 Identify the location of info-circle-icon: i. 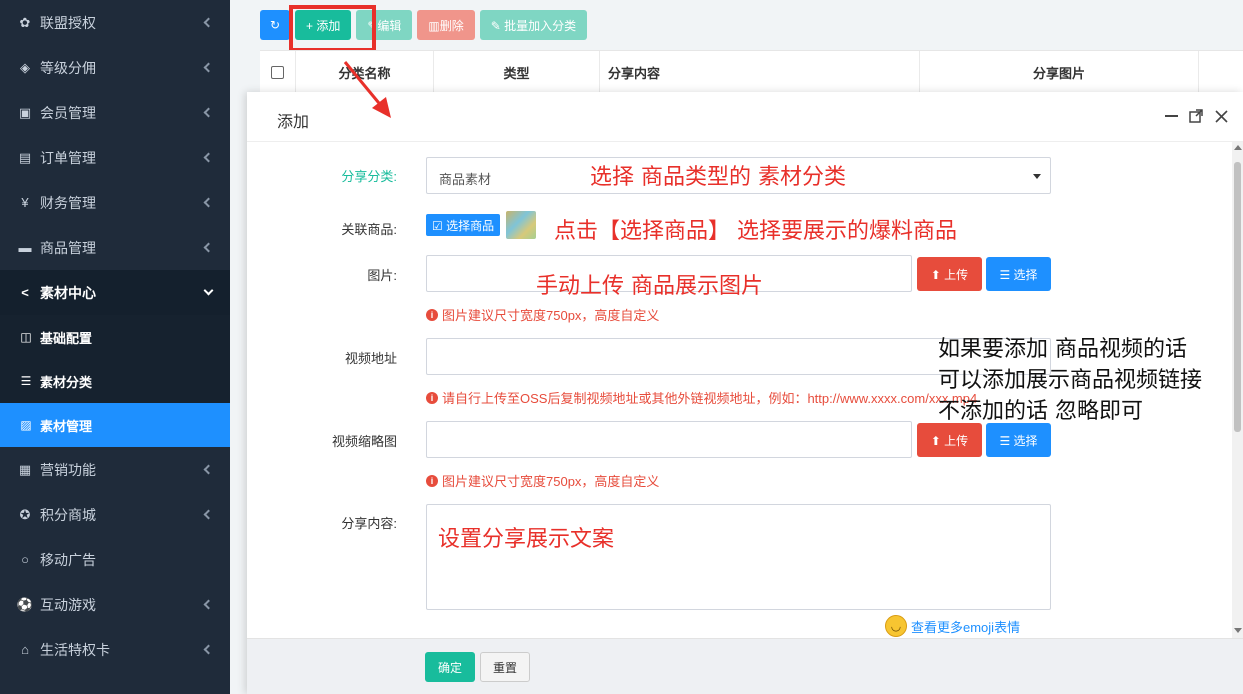
(432, 397).